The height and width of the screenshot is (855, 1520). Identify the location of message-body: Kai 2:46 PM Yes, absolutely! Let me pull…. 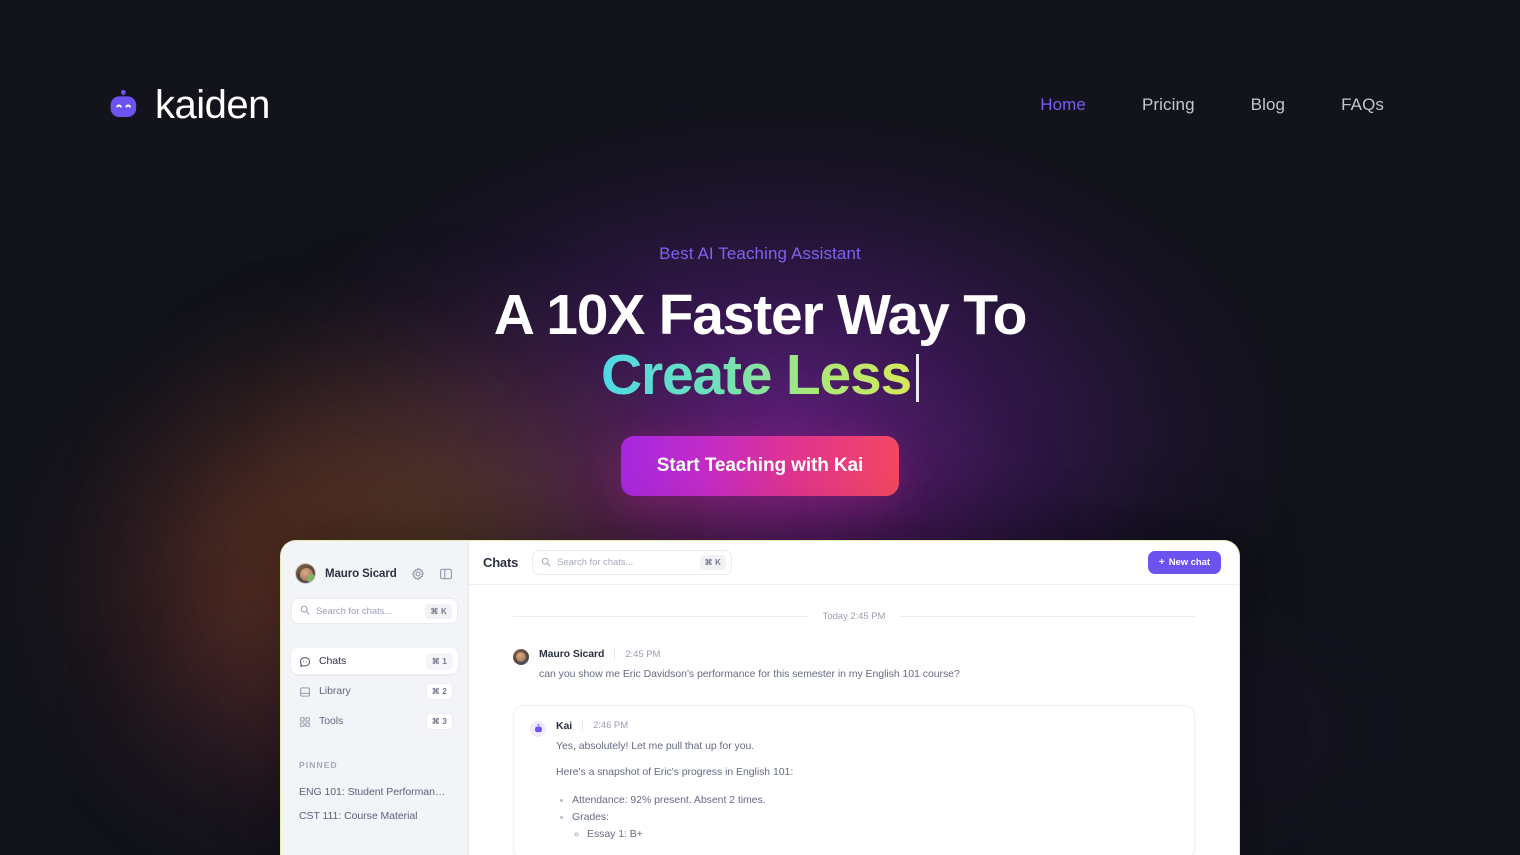
(867, 781).